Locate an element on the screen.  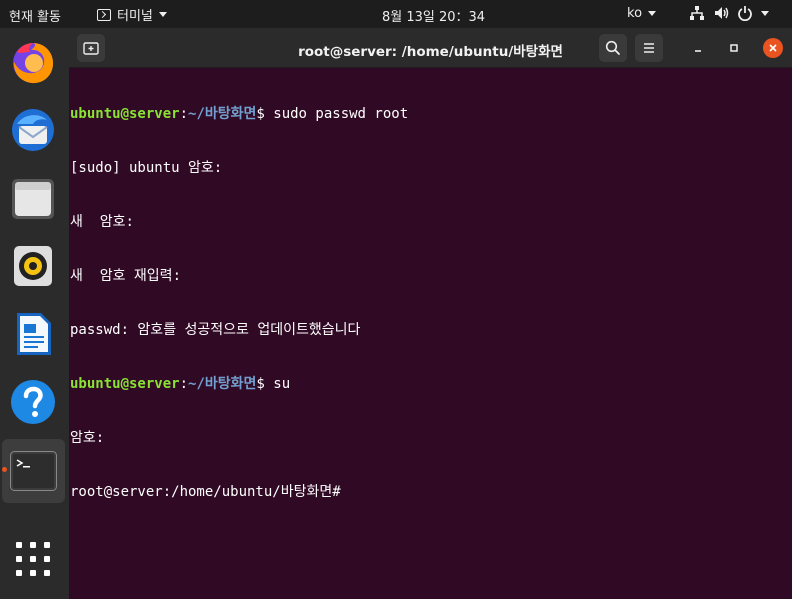
search-button is located at coordinates (613, 48).